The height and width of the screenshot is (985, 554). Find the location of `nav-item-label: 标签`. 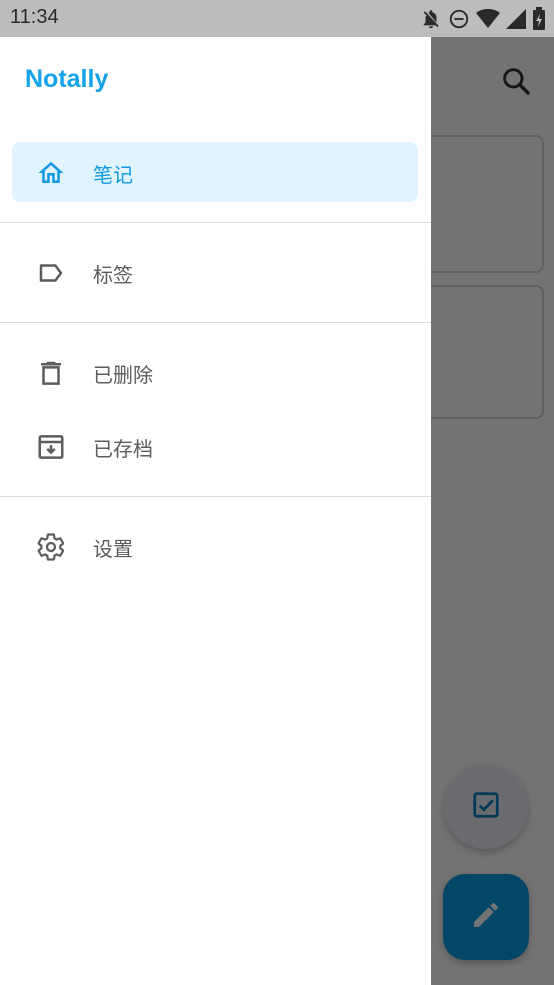

nav-item-label: 标签 is located at coordinates (113, 275).